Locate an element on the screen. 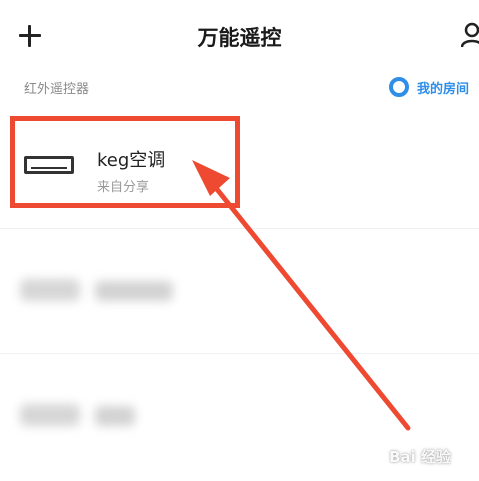 Image resolution: width=479 pixels, height=481 pixels. my-room-label: 我的房间 is located at coordinates (442, 89).